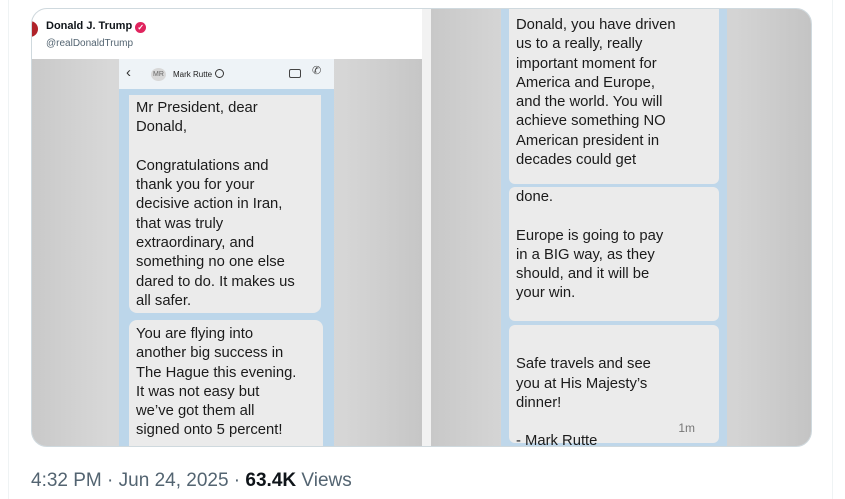 The width and height of the screenshot is (845, 499). Describe the element at coordinates (832, 249) in the screenshot. I see `timeline-border-right` at that location.